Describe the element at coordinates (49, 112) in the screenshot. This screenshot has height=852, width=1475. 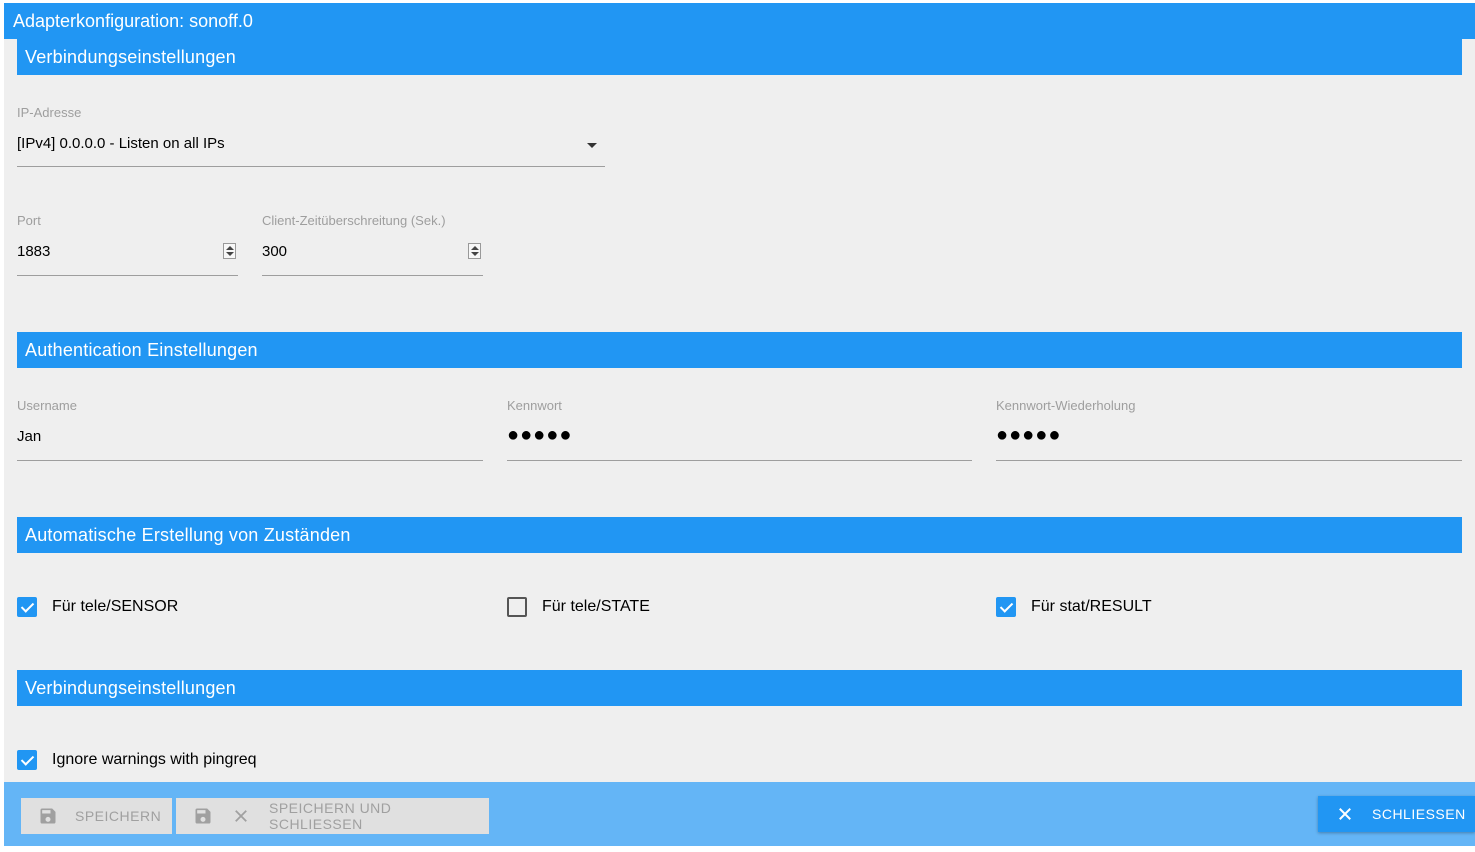
I see `ip-address-label: IP-Adresse` at that location.